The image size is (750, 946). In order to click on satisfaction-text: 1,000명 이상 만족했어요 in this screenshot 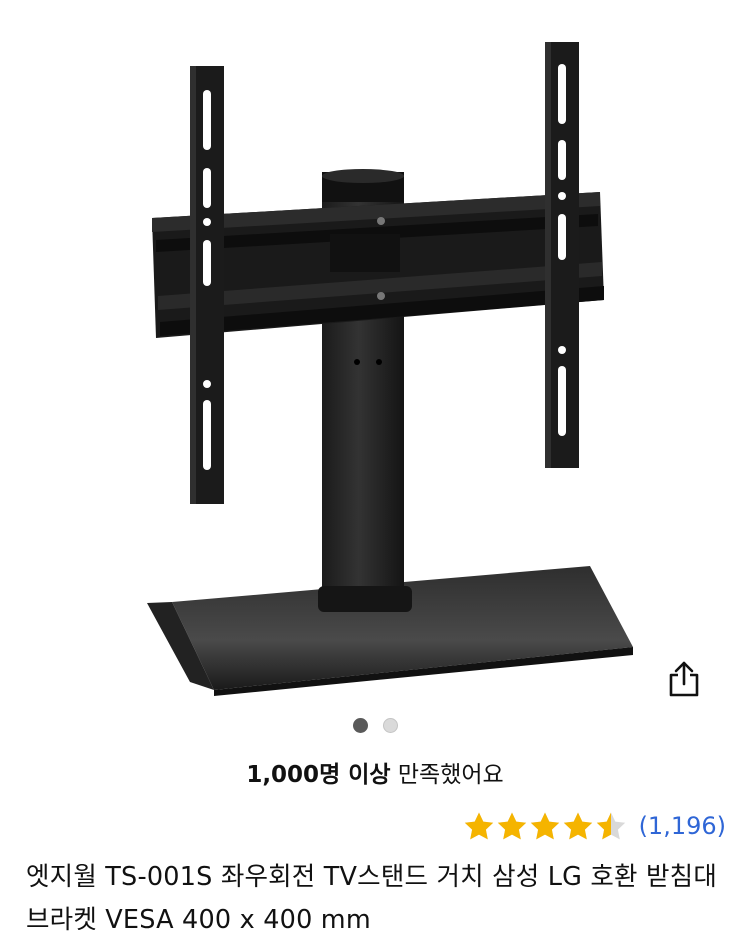, I will do `click(375, 775)`.